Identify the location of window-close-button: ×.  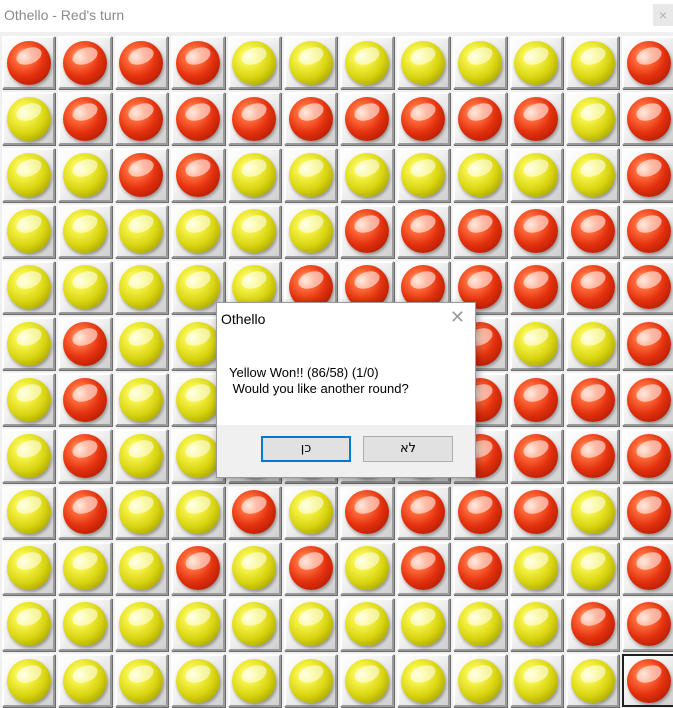
(663, 15).